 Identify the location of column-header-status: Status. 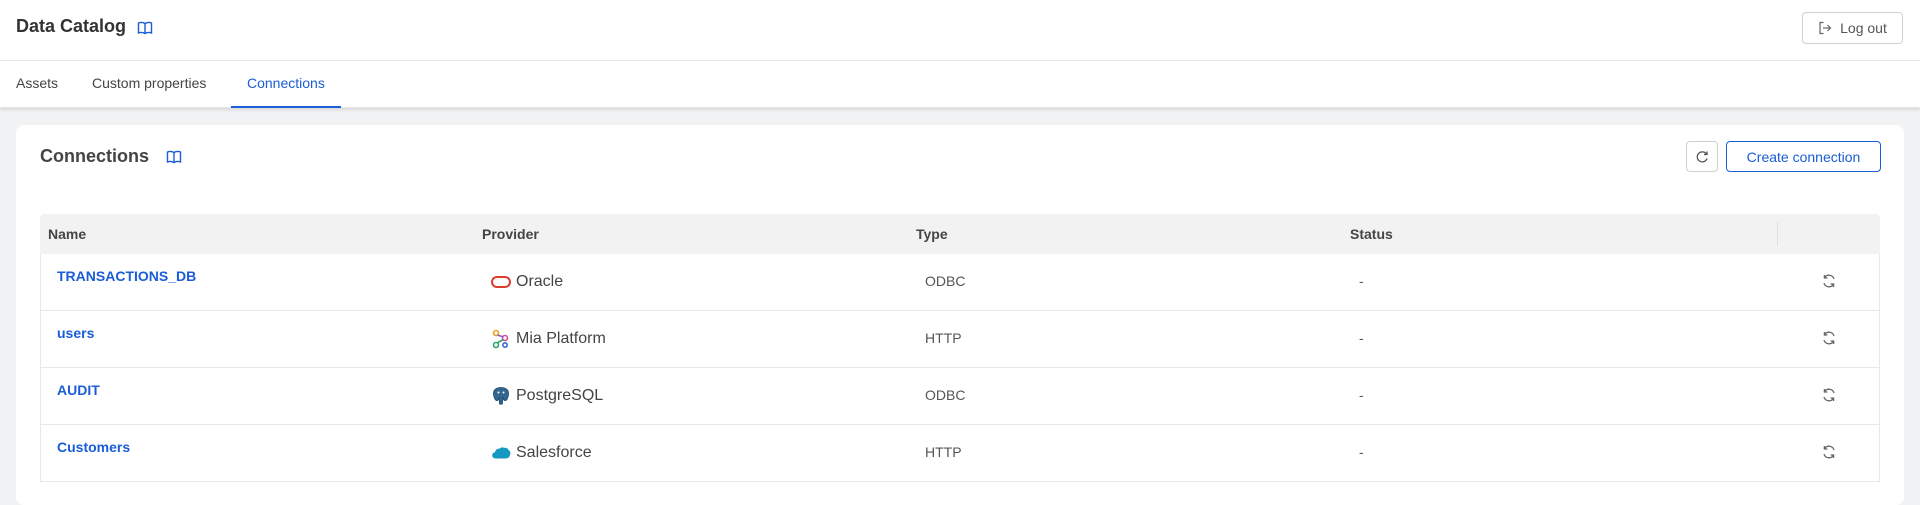
(1371, 234).